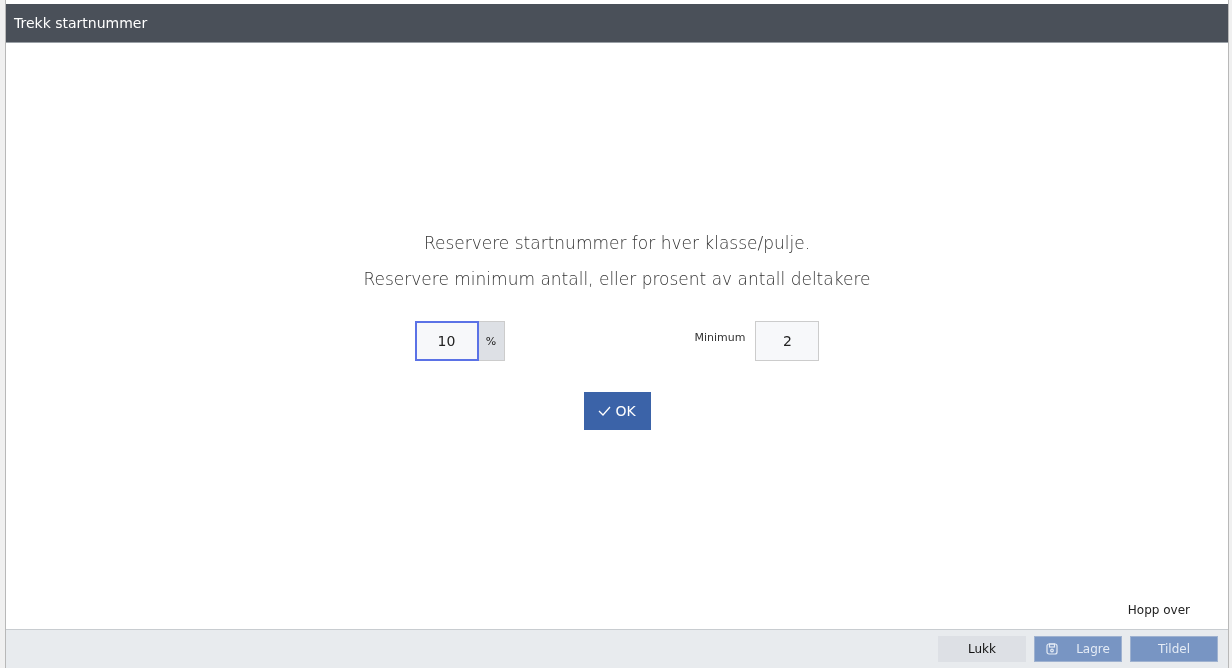 This screenshot has width=1232, height=668. What do you see at coordinates (787, 341) in the screenshot?
I see `minimum-field: 2` at bounding box center [787, 341].